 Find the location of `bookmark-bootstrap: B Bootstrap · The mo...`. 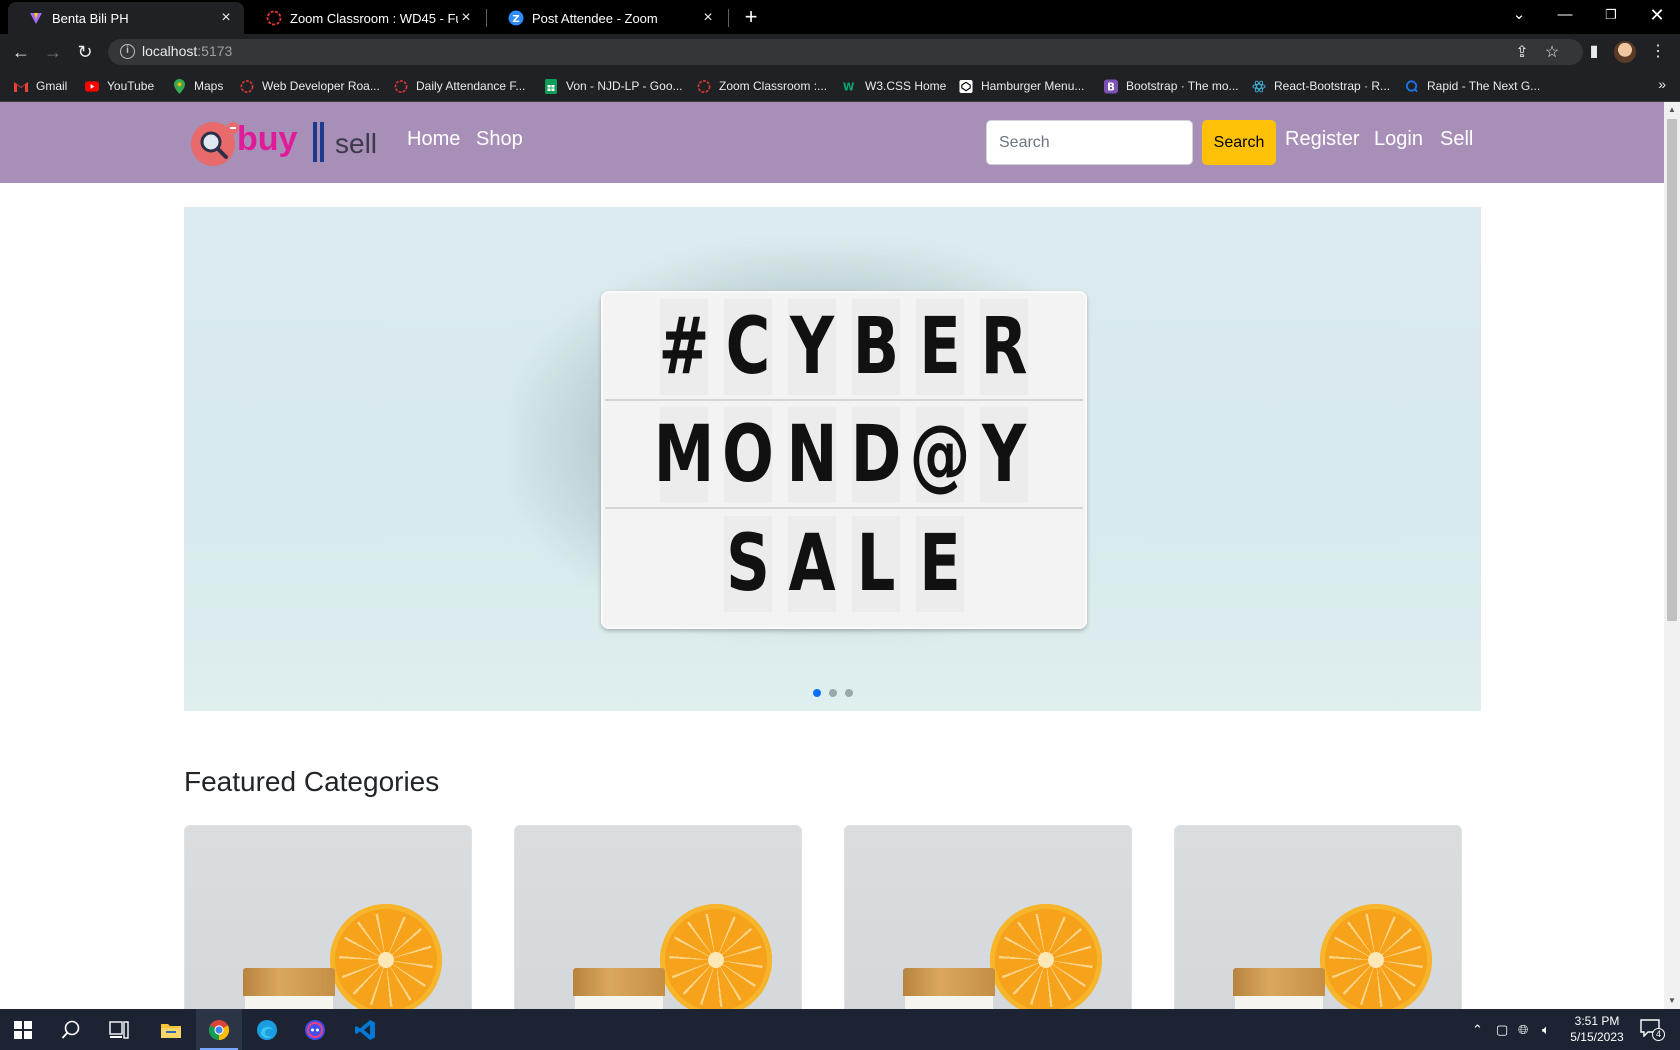

bookmark-bootstrap: B Bootstrap · The mo... is located at coordinates (1171, 86).